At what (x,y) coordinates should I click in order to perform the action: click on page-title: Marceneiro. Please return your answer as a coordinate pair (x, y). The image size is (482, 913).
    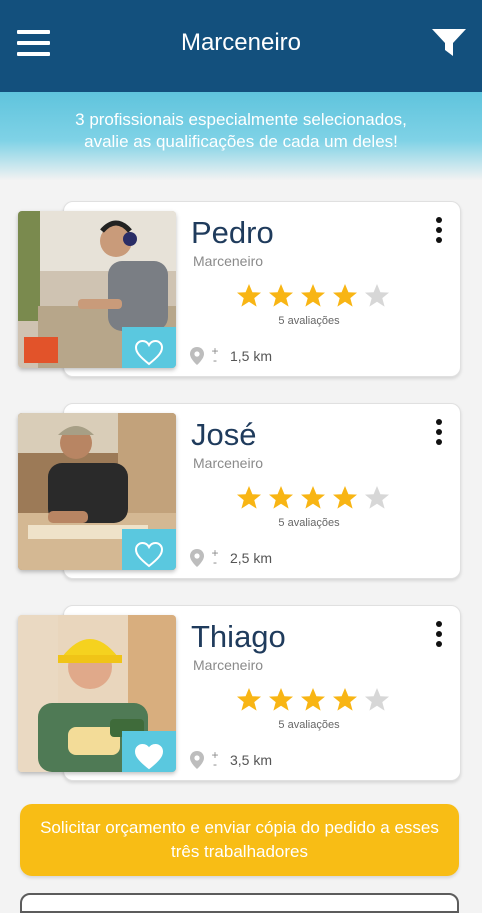
    Looking at the image, I should click on (241, 42).